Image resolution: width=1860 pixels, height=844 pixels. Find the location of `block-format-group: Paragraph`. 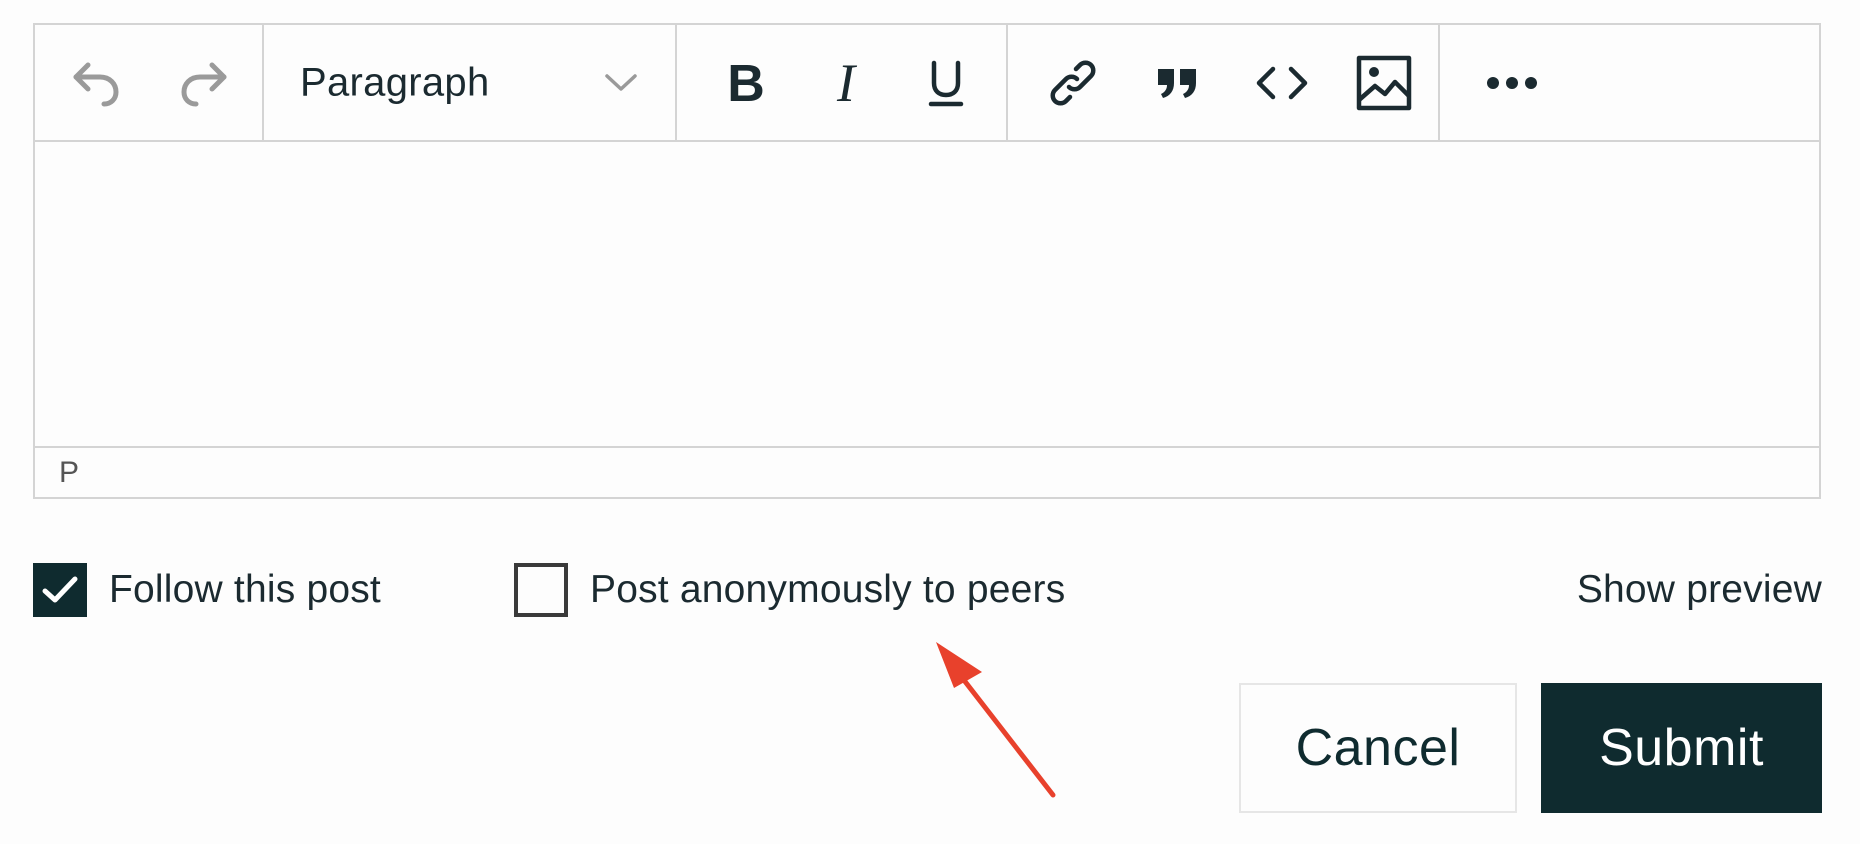

block-format-group: Paragraph is located at coordinates (470, 82).